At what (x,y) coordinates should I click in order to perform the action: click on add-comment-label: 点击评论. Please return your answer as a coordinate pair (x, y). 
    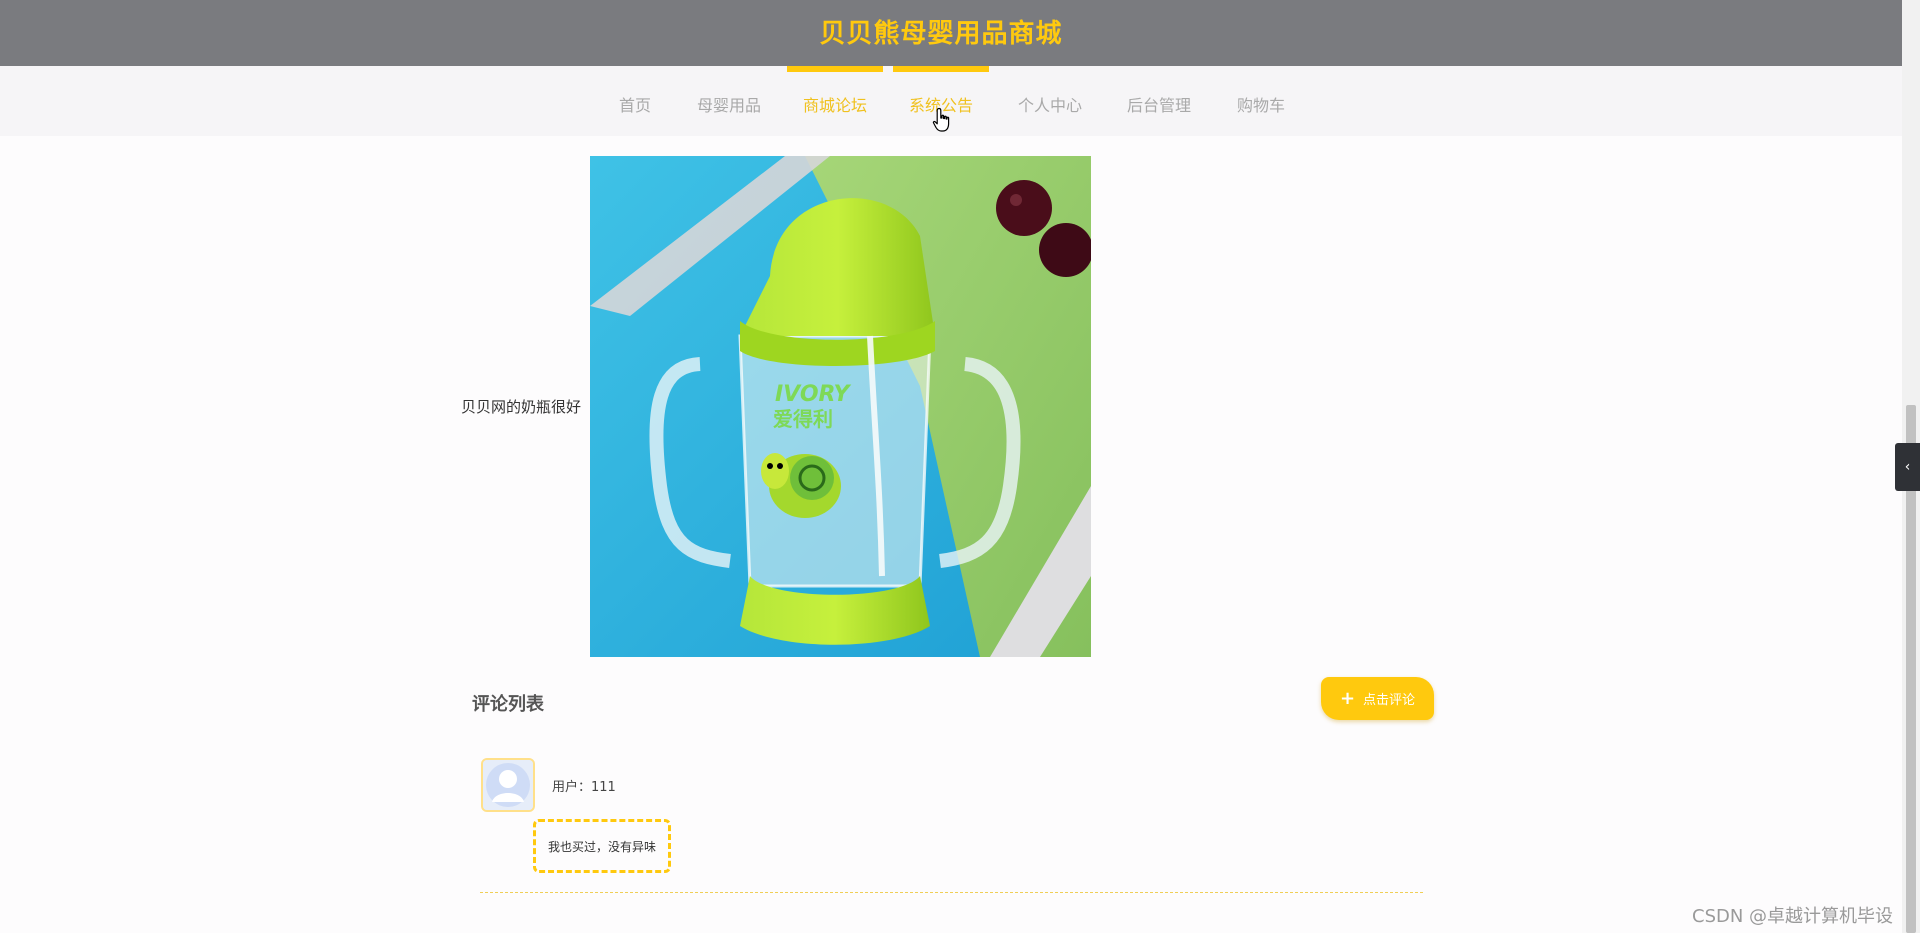
    Looking at the image, I should click on (1389, 700).